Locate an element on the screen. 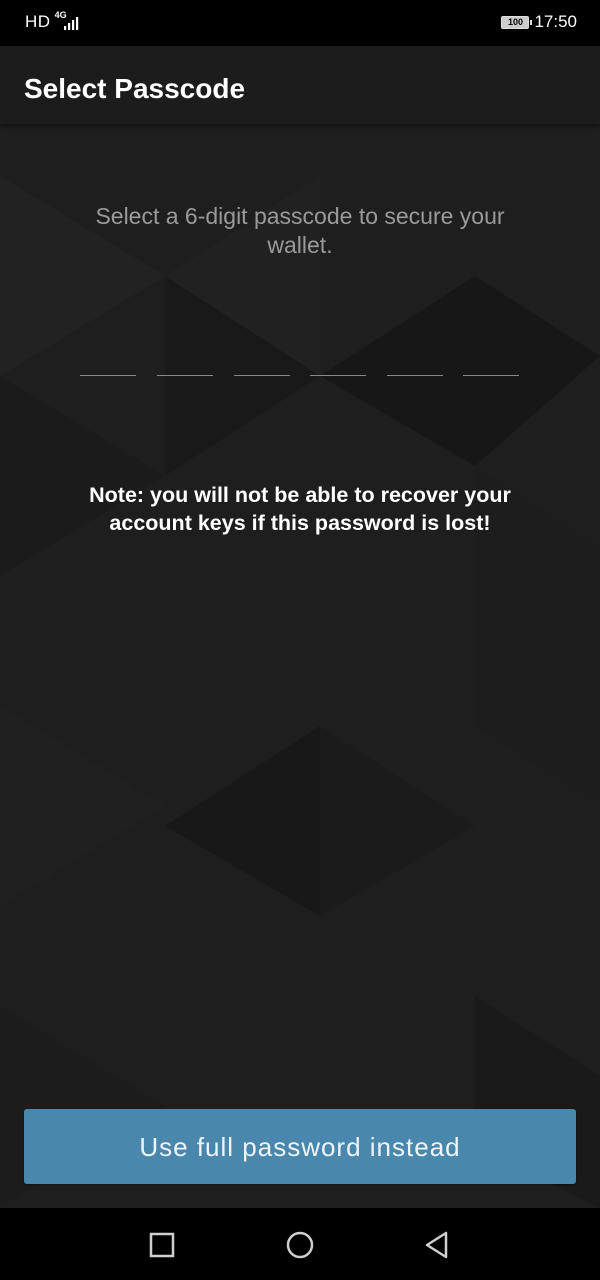 This screenshot has width=600, height=1280. app-bar: Select Passcode is located at coordinates (300, 85).